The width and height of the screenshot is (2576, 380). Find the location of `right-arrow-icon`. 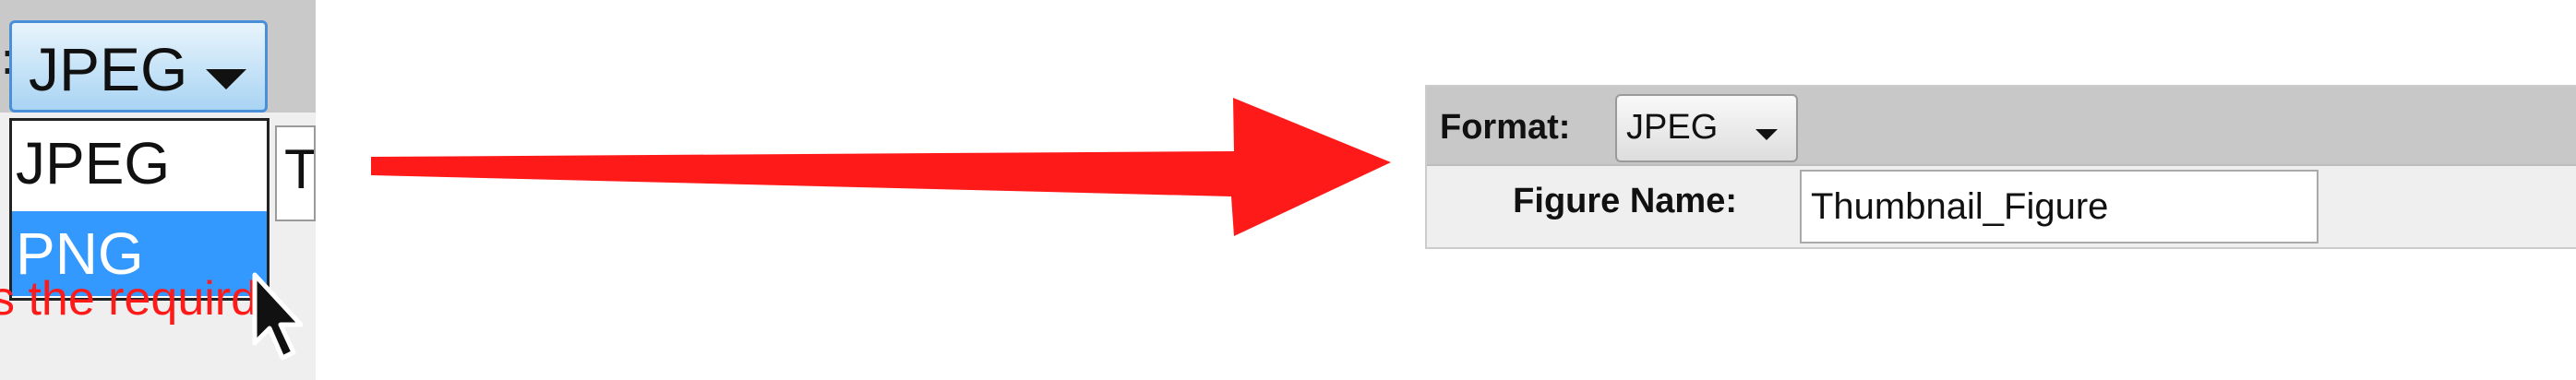

right-arrow-icon is located at coordinates (881, 167).